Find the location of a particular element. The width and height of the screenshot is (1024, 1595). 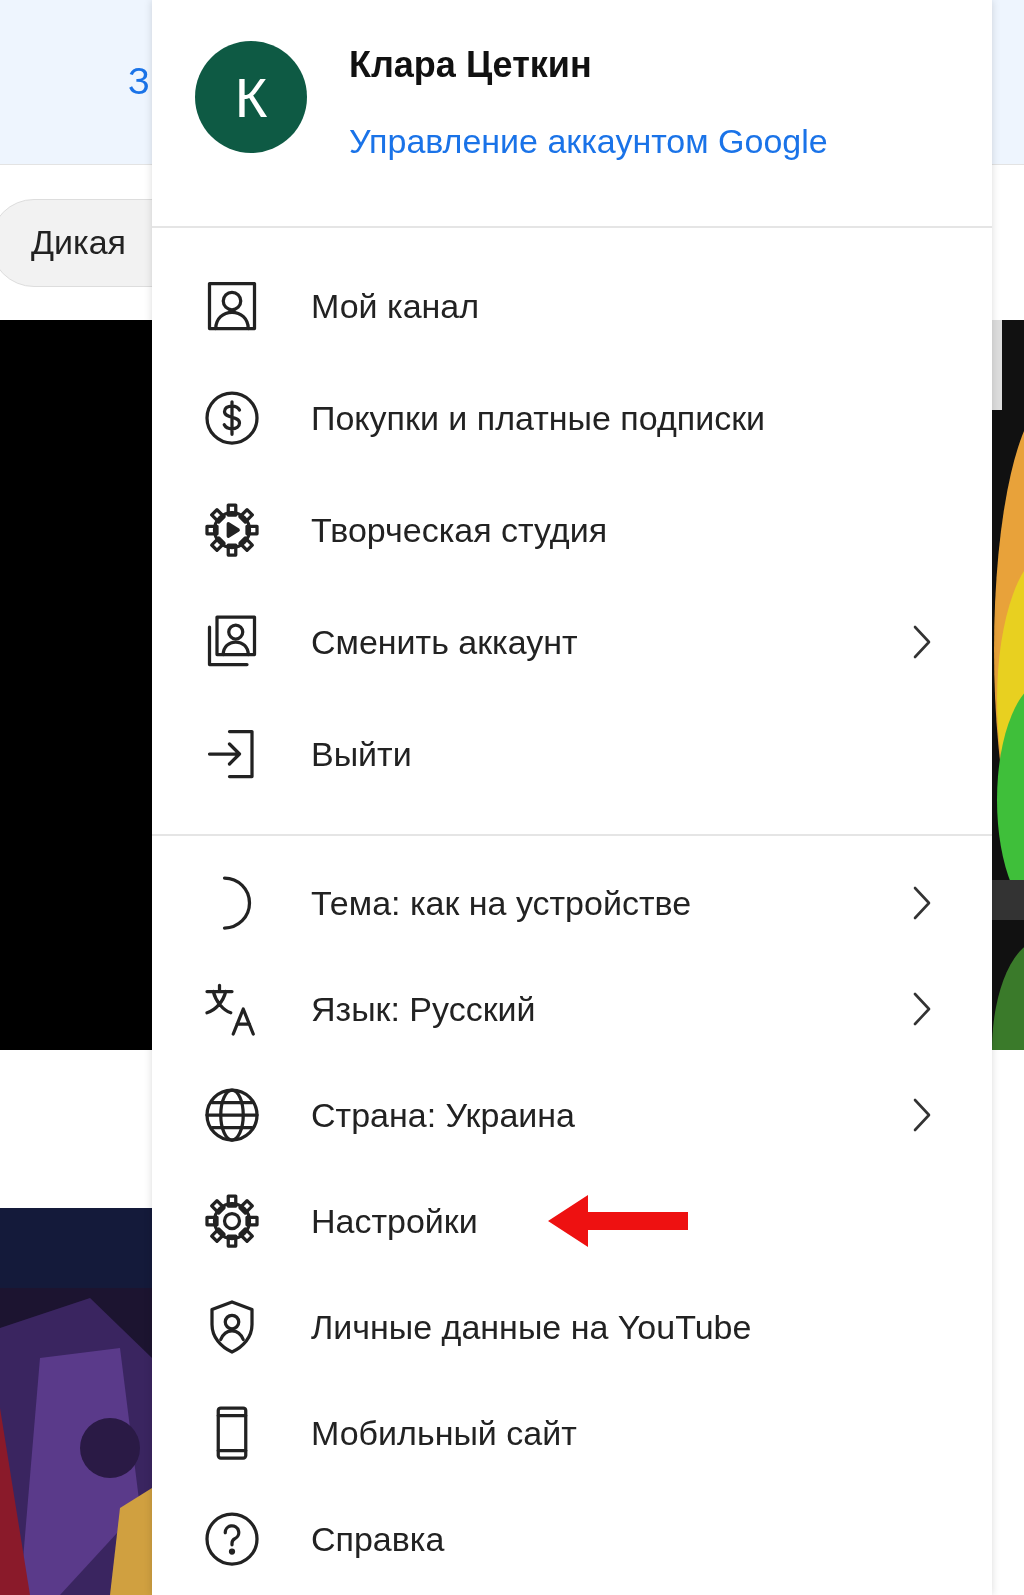

menu-item: Сменить аккаунт is located at coordinates (572, 642).